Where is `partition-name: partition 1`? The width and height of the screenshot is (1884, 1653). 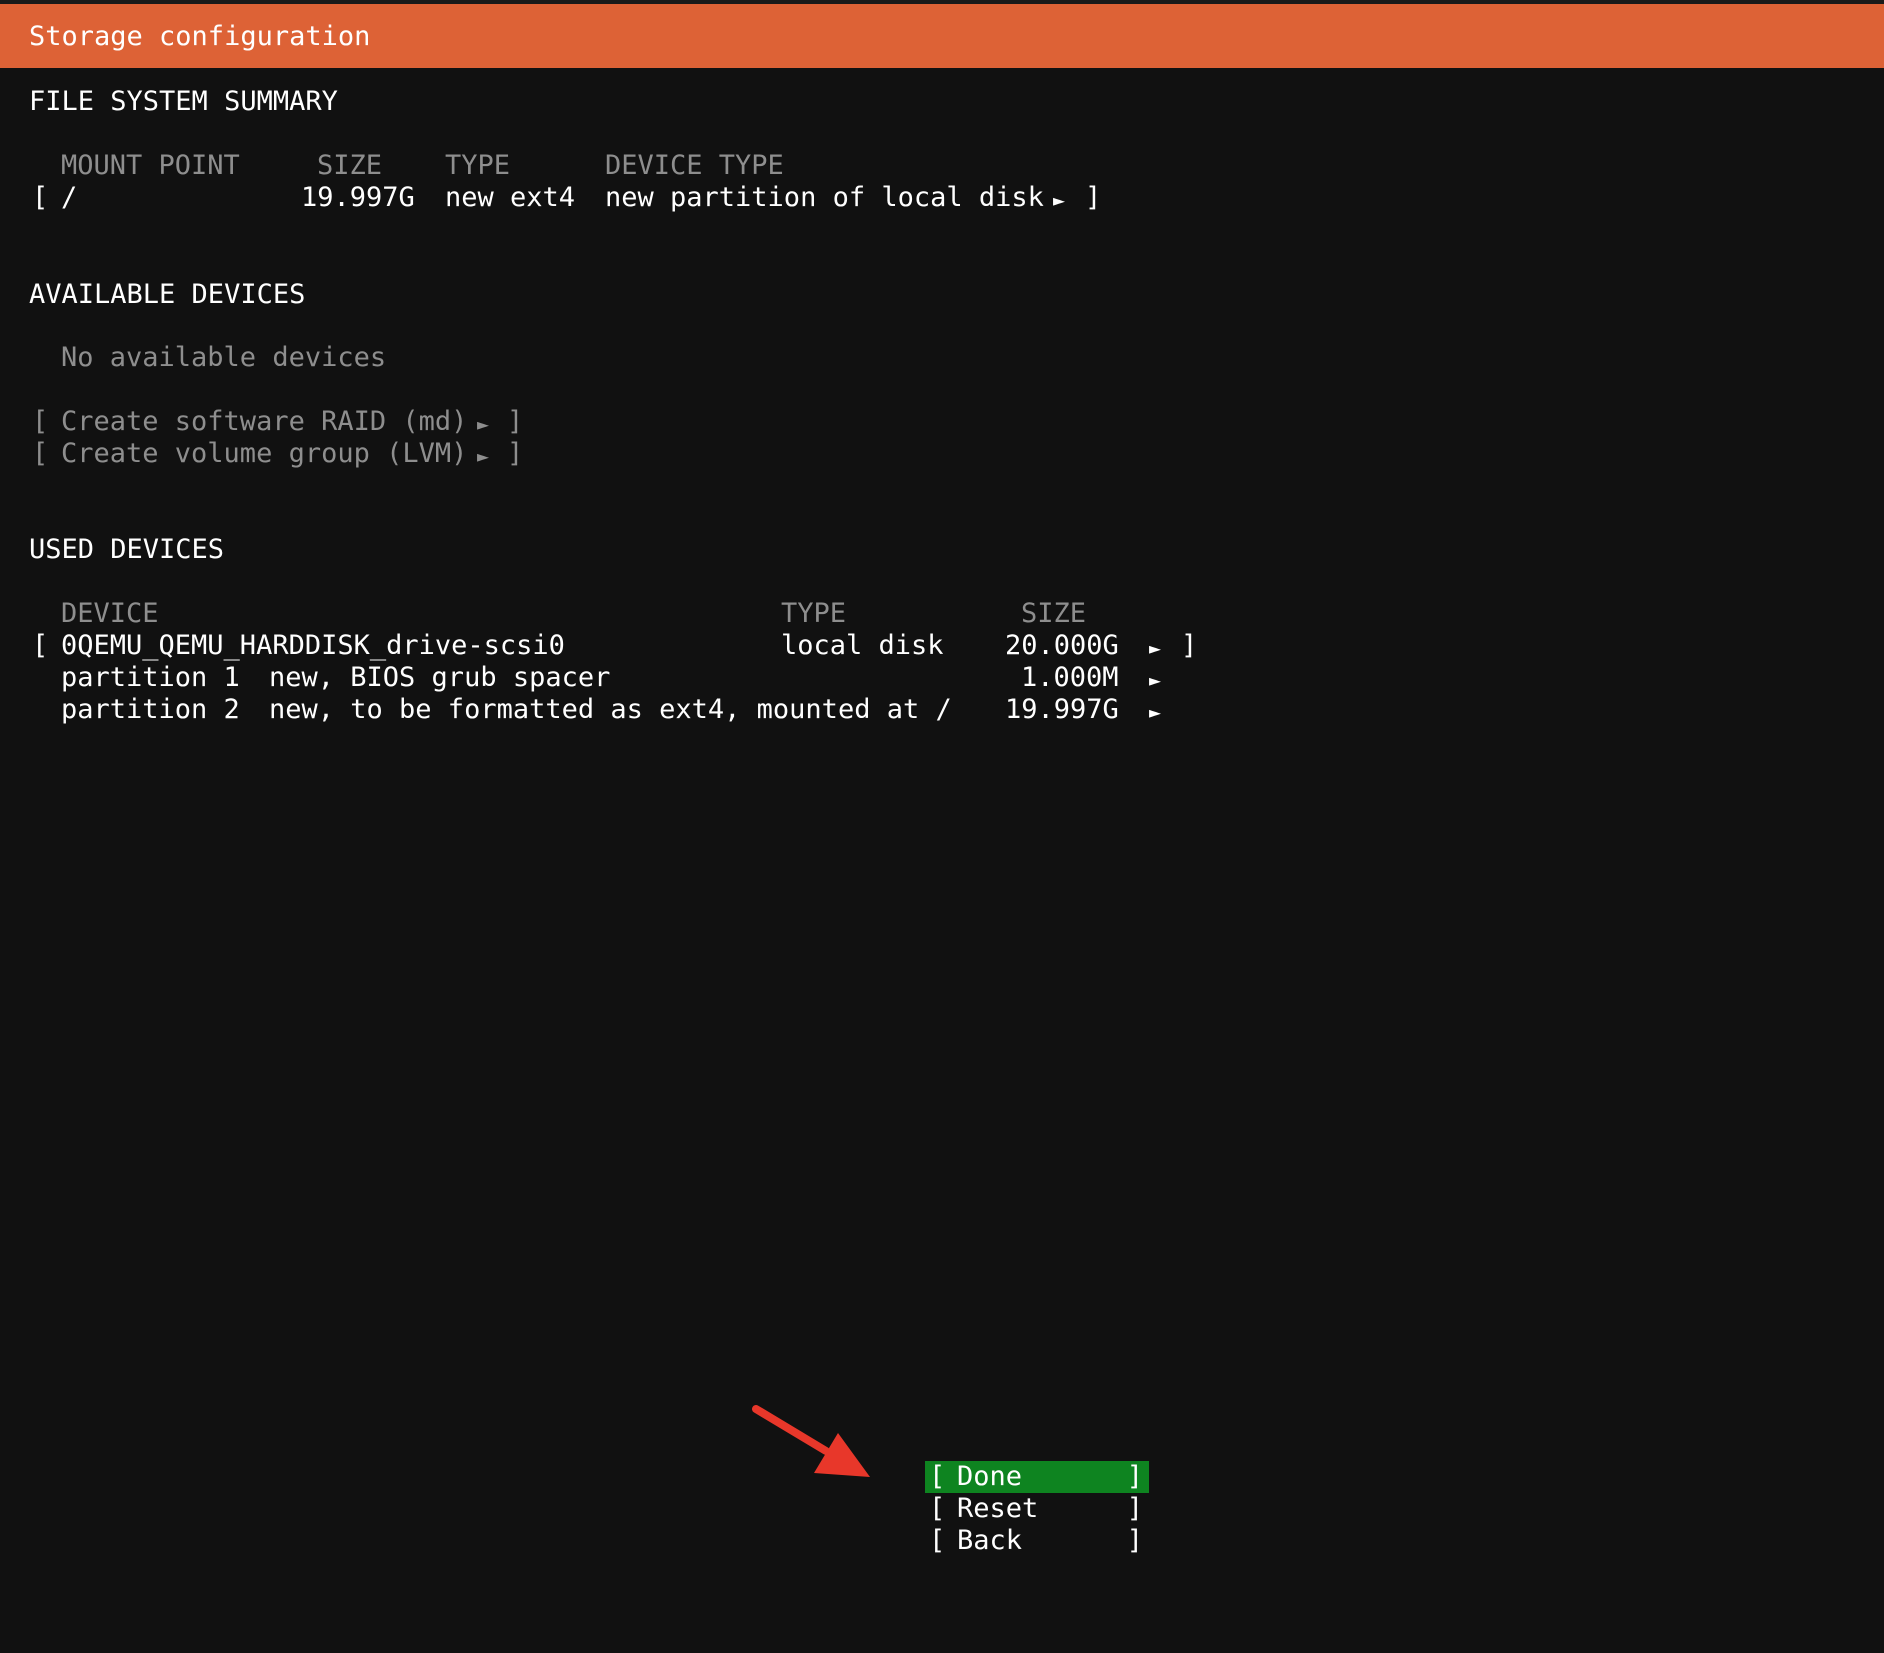
partition-name: partition 1 is located at coordinates (150, 677).